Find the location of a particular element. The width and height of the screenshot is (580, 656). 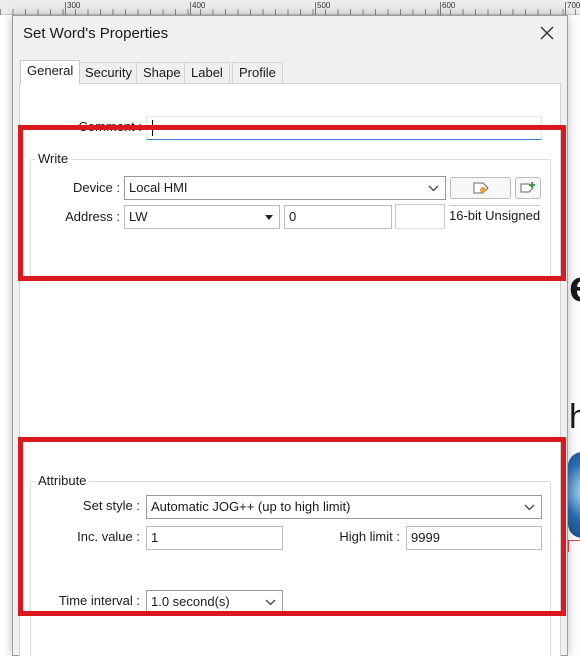

background-globe-image is located at coordinates (574, 495).